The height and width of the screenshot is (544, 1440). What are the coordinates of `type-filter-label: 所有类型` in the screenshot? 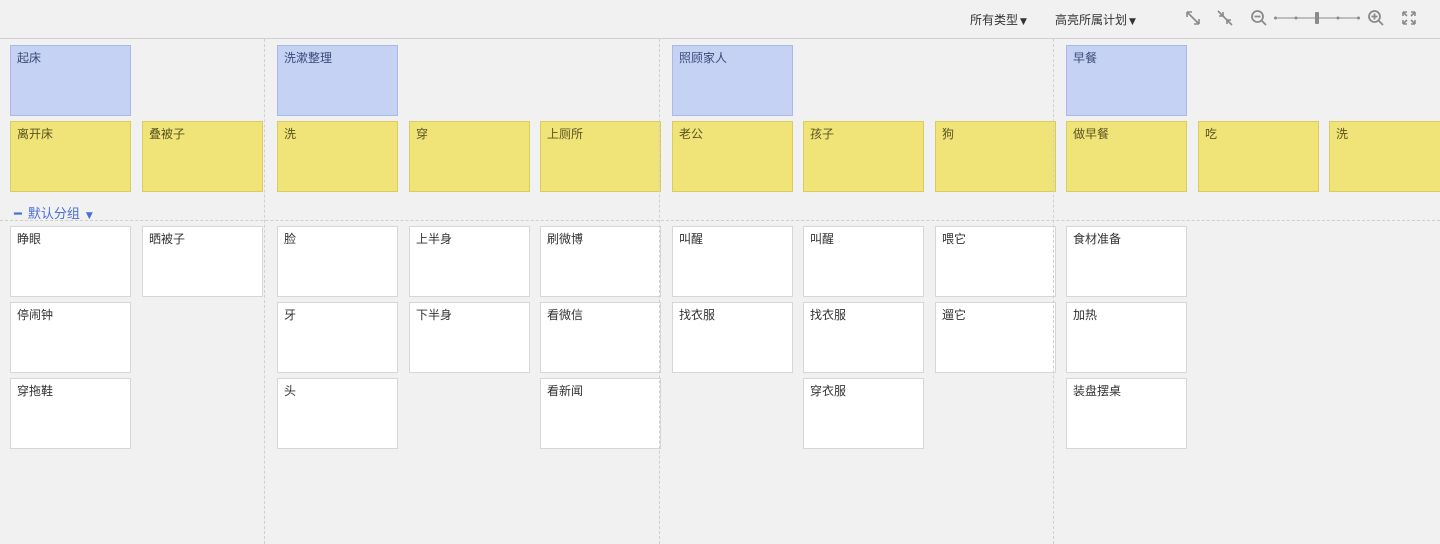 It's located at (994, 20).